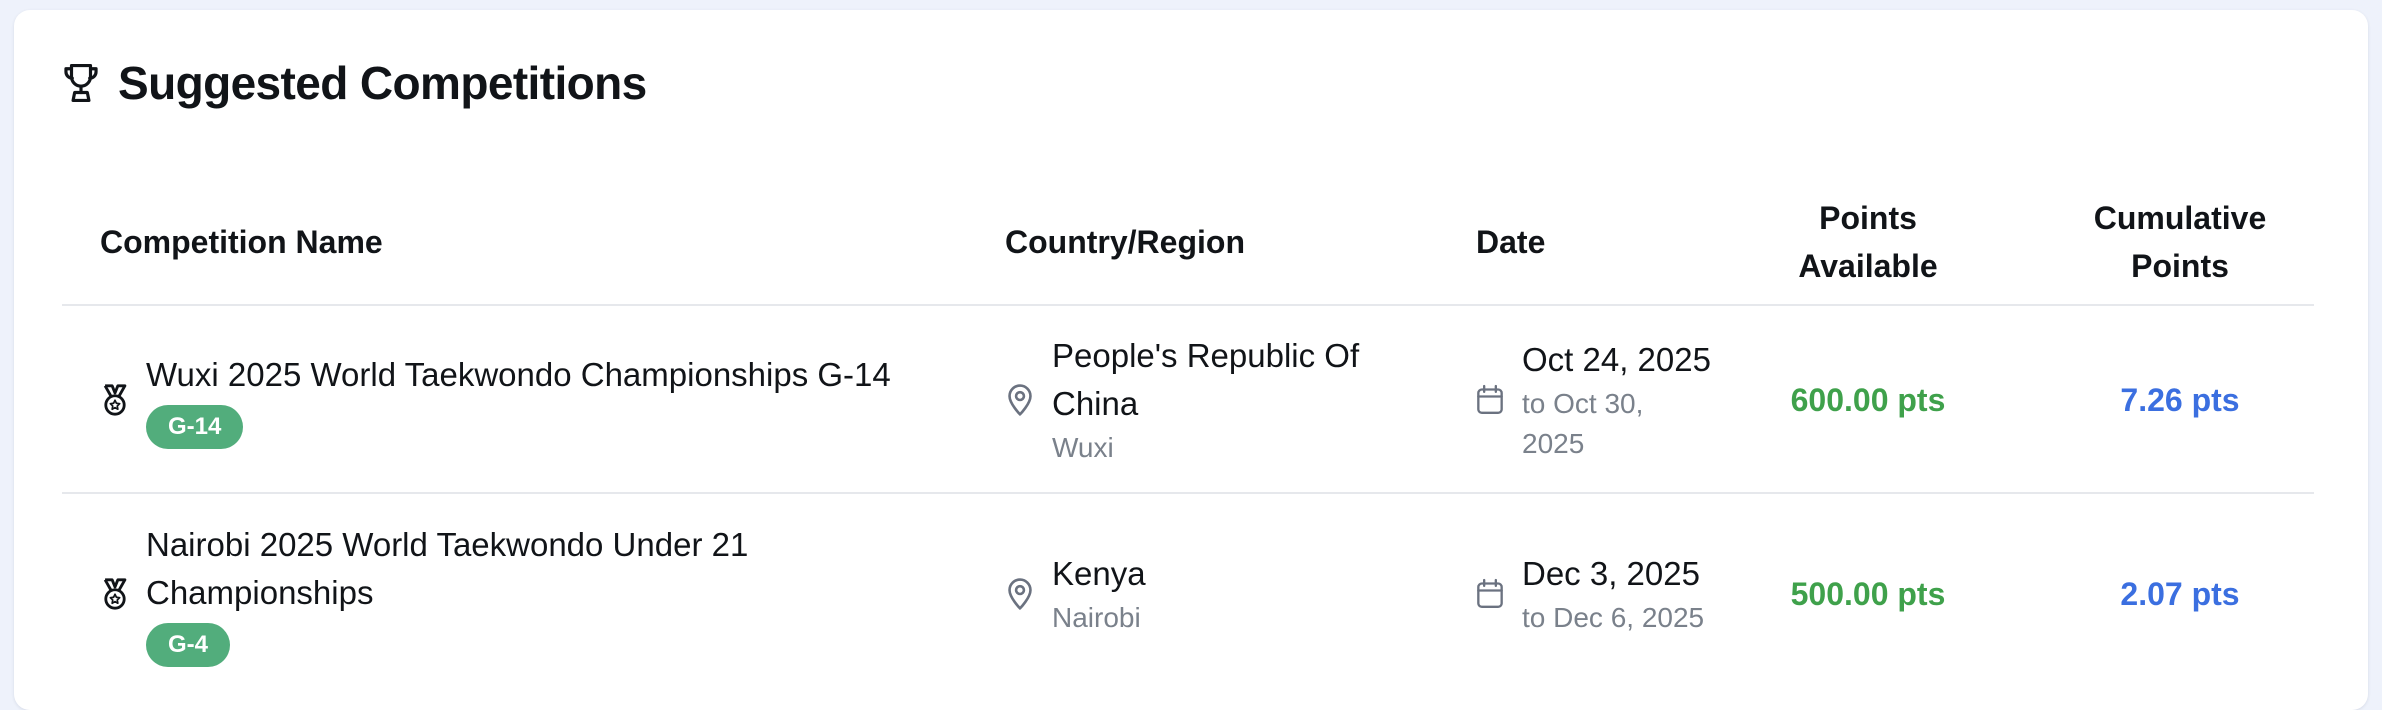 This screenshot has width=2382, height=710. Describe the element at coordinates (1221, 594) in the screenshot. I see `location-cell: Kenya Nairobi` at that location.